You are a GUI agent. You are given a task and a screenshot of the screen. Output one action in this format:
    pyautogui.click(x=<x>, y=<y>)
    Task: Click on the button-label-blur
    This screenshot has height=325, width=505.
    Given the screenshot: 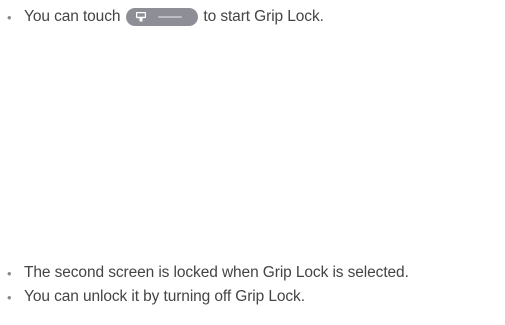 What is the action you would take?
    pyautogui.click(x=170, y=17)
    